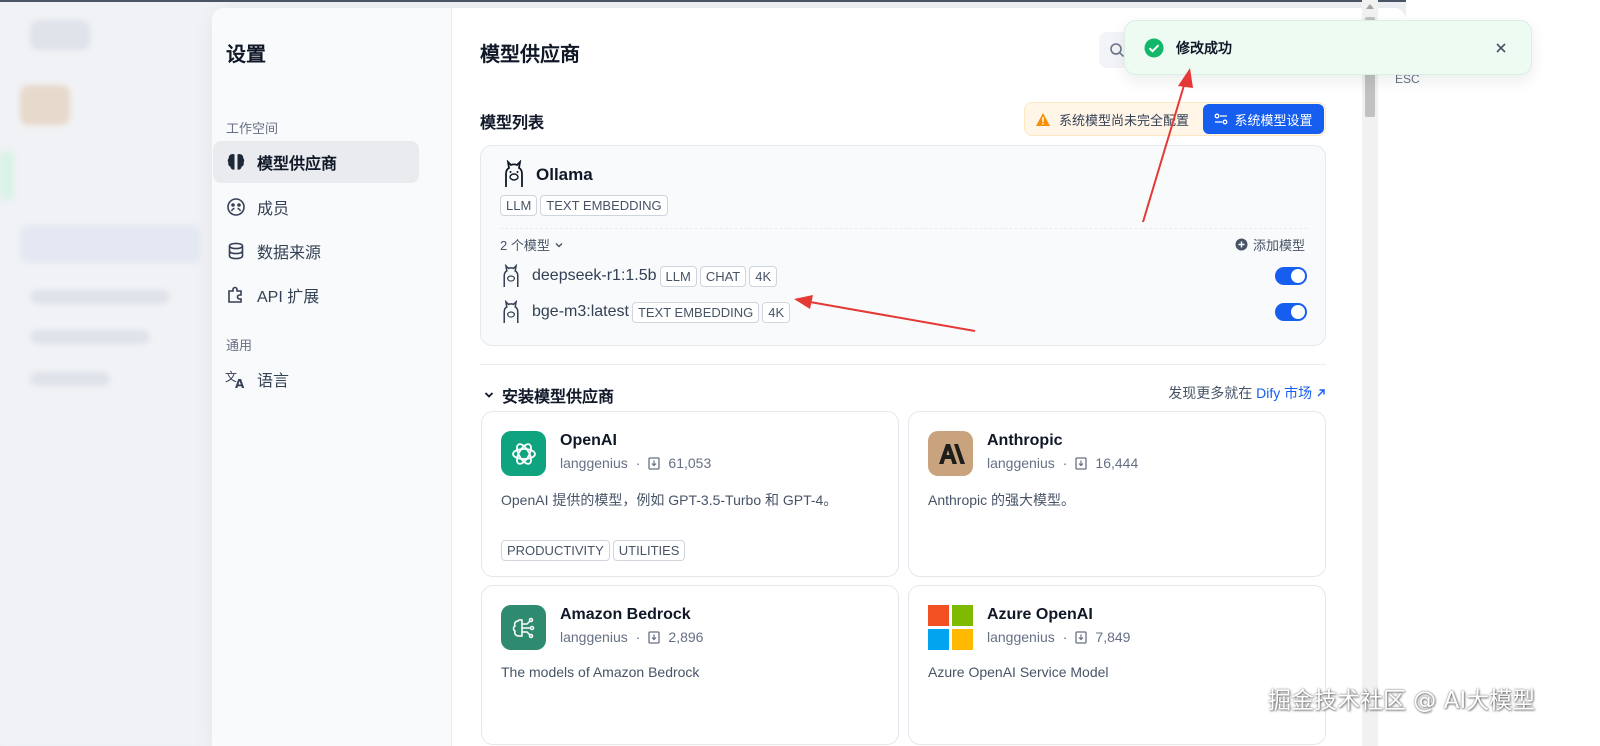  What do you see at coordinates (236, 251) in the screenshot?
I see `database-icon` at bounding box center [236, 251].